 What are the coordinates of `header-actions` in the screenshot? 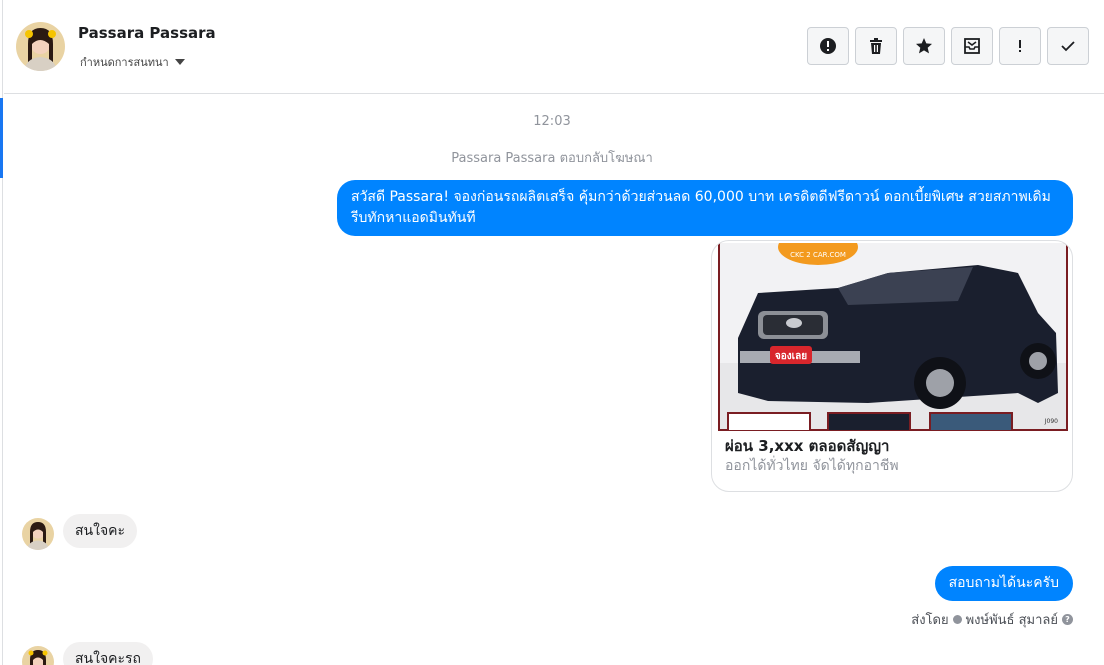 It's located at (948, 46).